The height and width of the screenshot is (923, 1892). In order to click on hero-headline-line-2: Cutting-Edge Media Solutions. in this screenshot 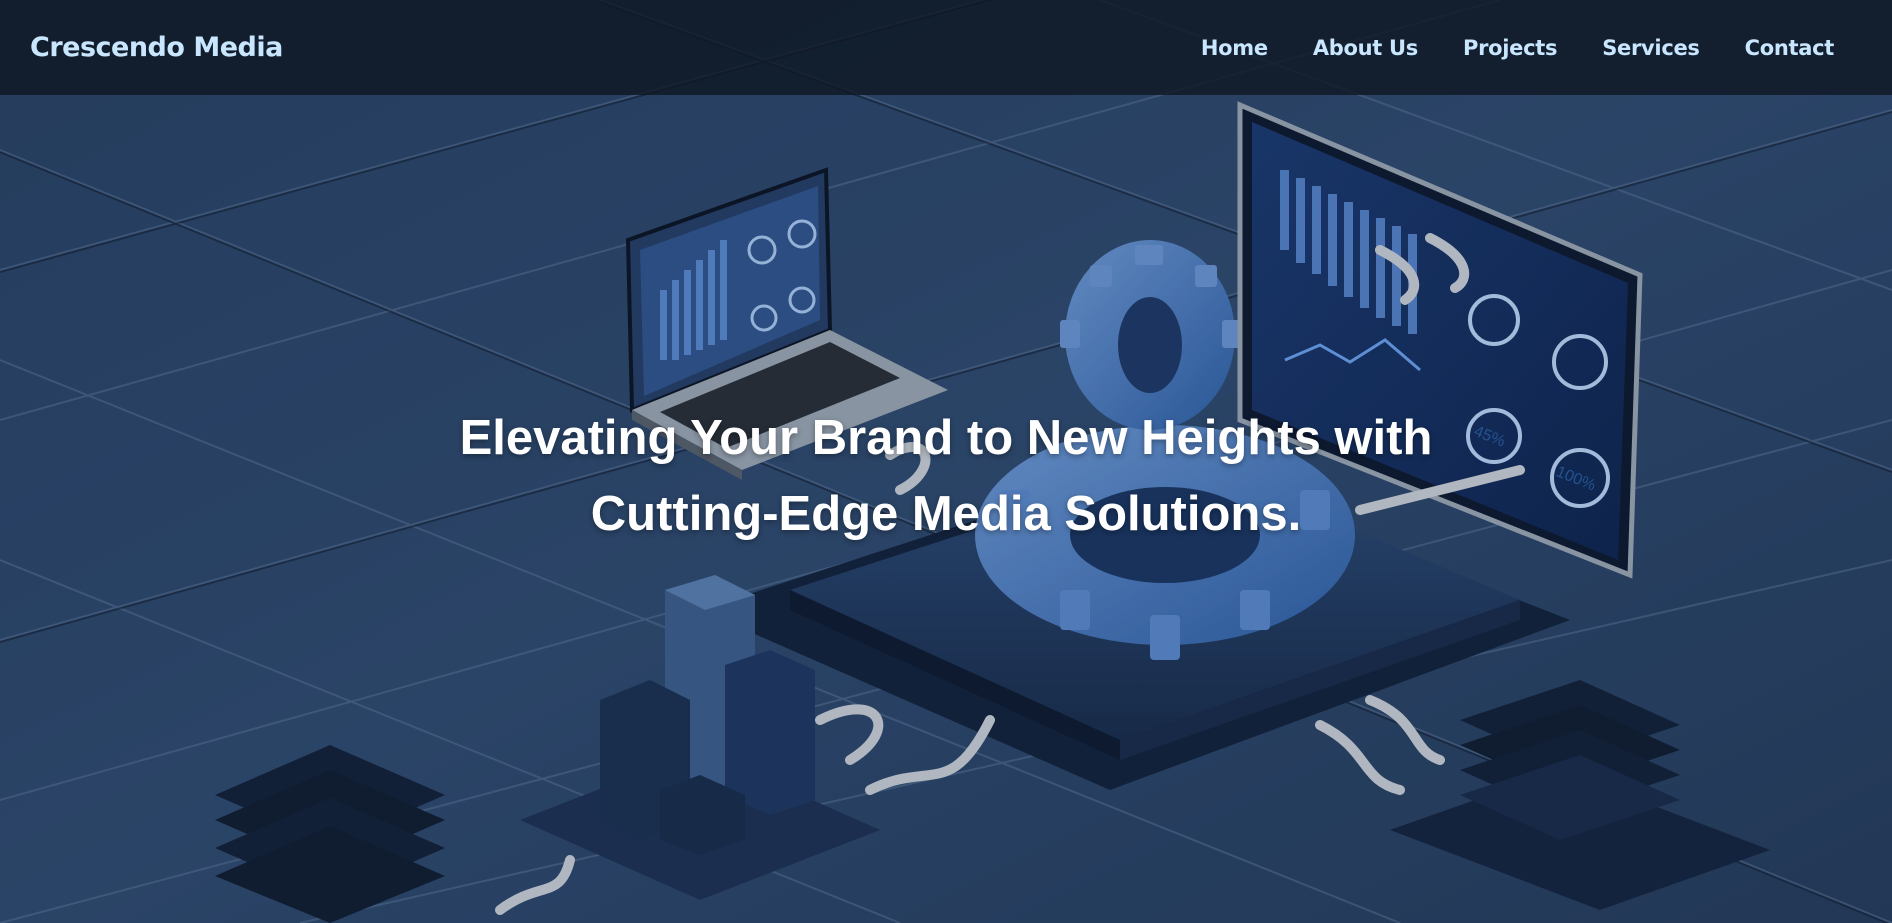, I will do `click(946, 514)`.